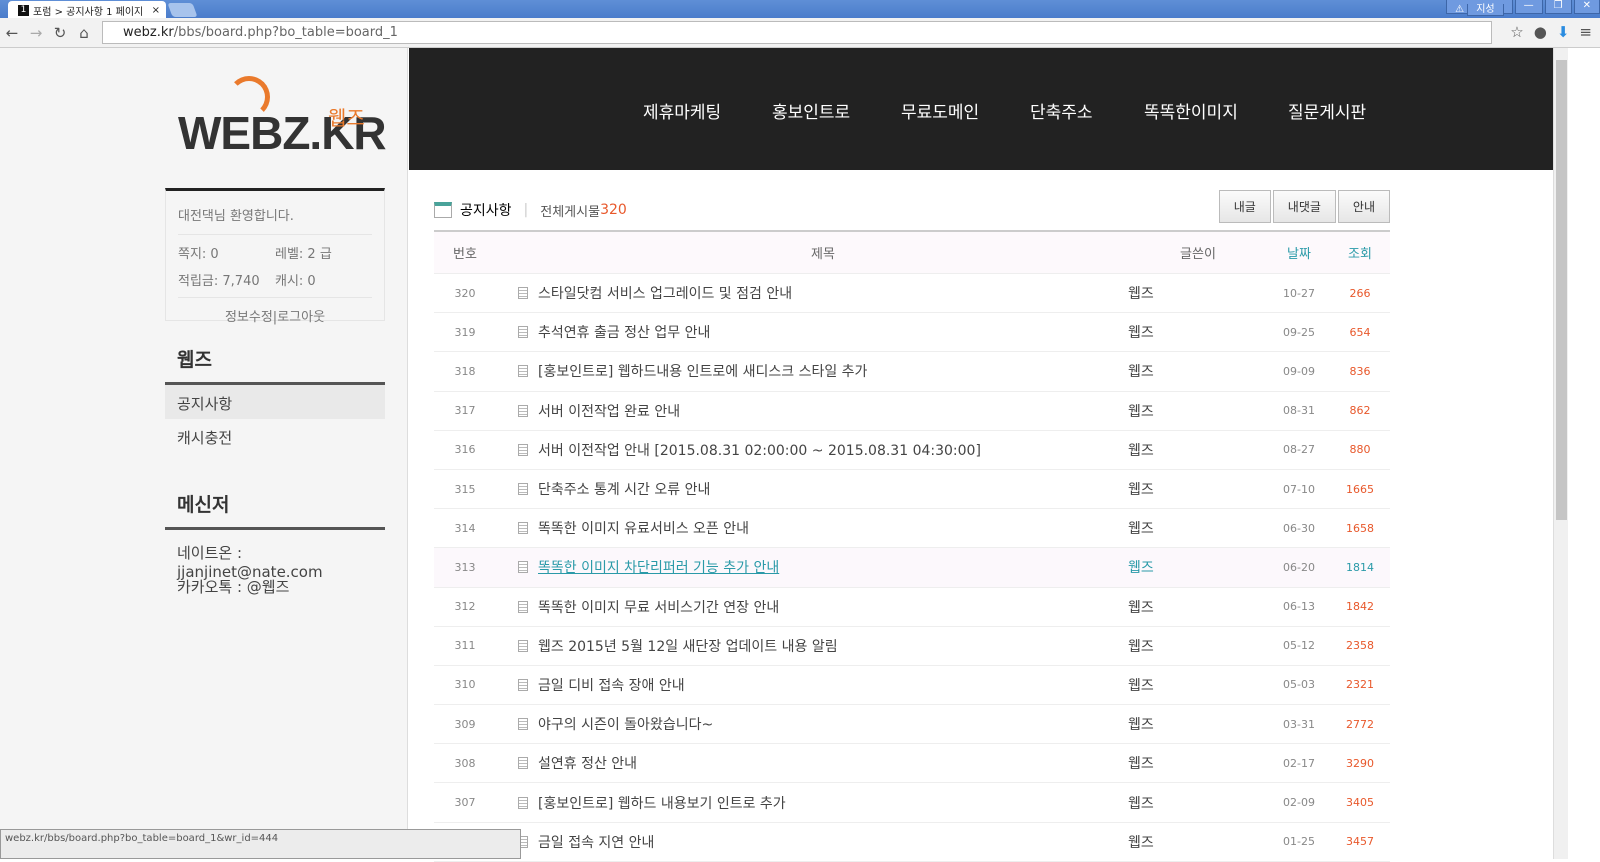  Describe the element at coordinates (1363, 206) in the screenshot. I see `guide-button: 안내` at that location.